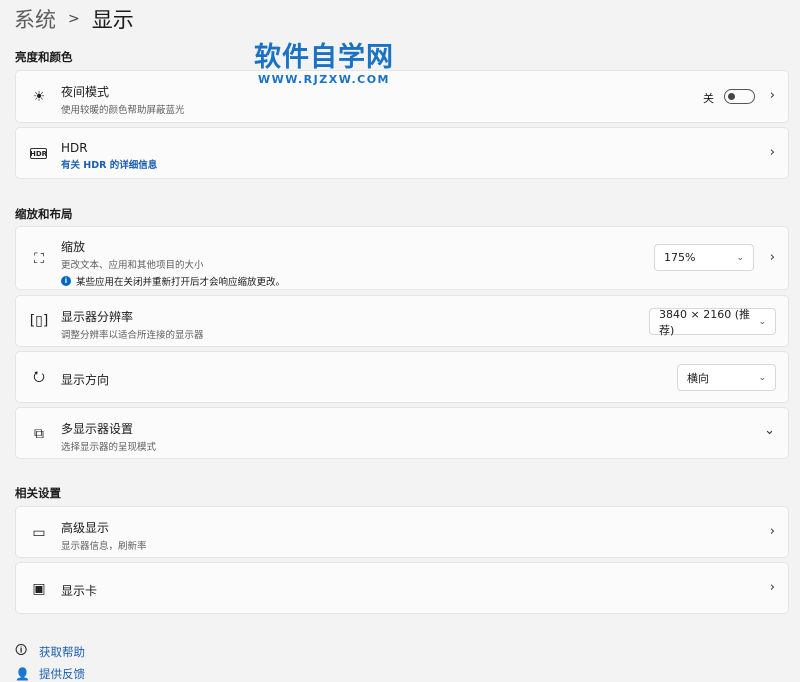 Image resolution: width=800 pixels, height=682 pixels. What do you see at coordinates (112, 20) in the screenshot?
I see `page-title: 显示` at bounding box center [112, 20].